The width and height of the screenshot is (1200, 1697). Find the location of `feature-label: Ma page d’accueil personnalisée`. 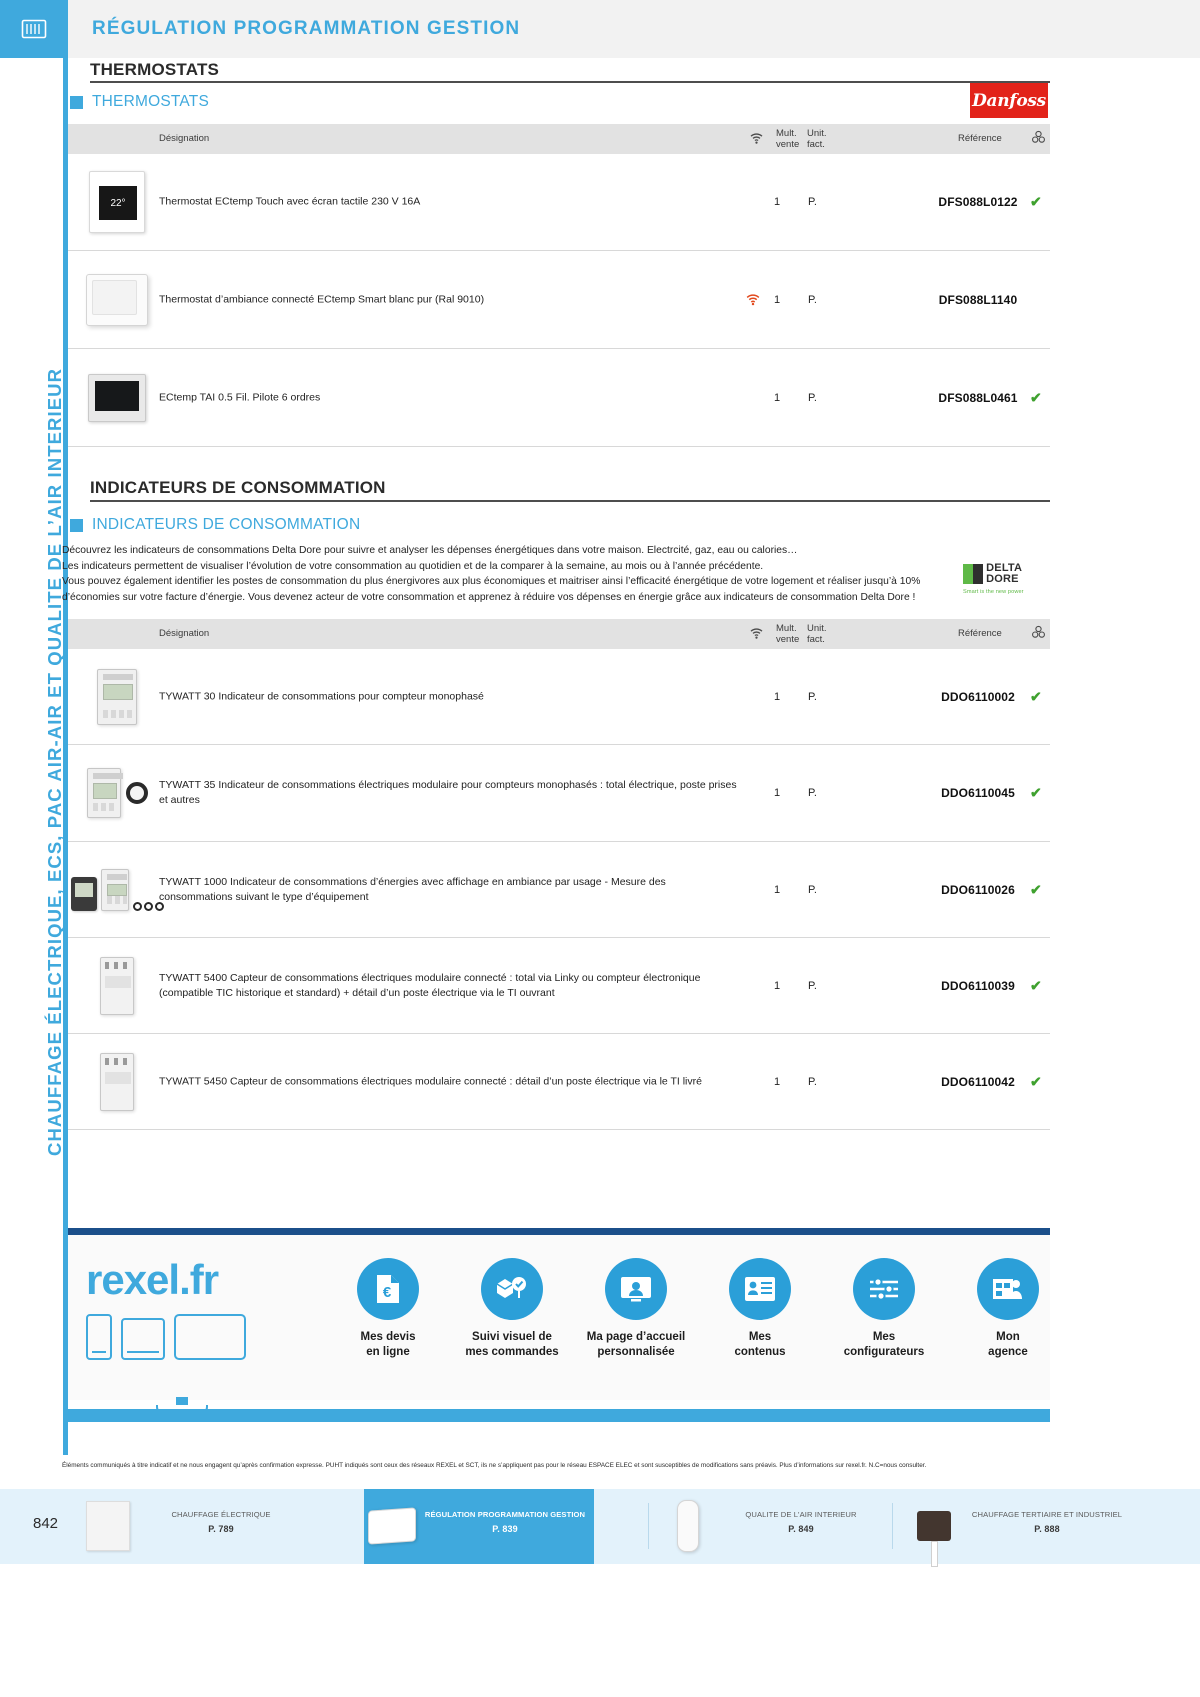

feature-label: Ma page d’accueil personnalisée is located at coordinates (636, 1344).